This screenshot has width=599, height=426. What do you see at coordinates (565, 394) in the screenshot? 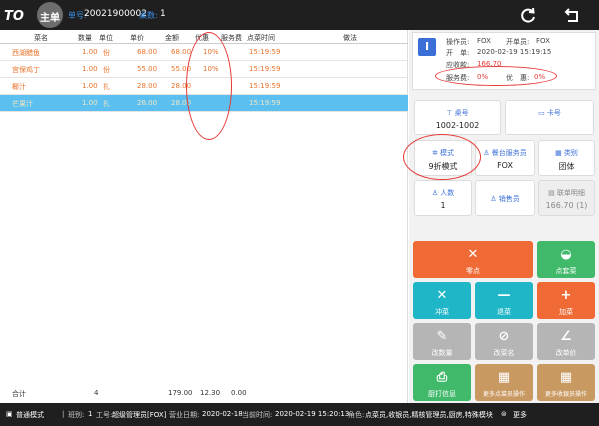
I see `more-cashier-ops-label: 更多收银员操作` at bounding box center [565, 394].